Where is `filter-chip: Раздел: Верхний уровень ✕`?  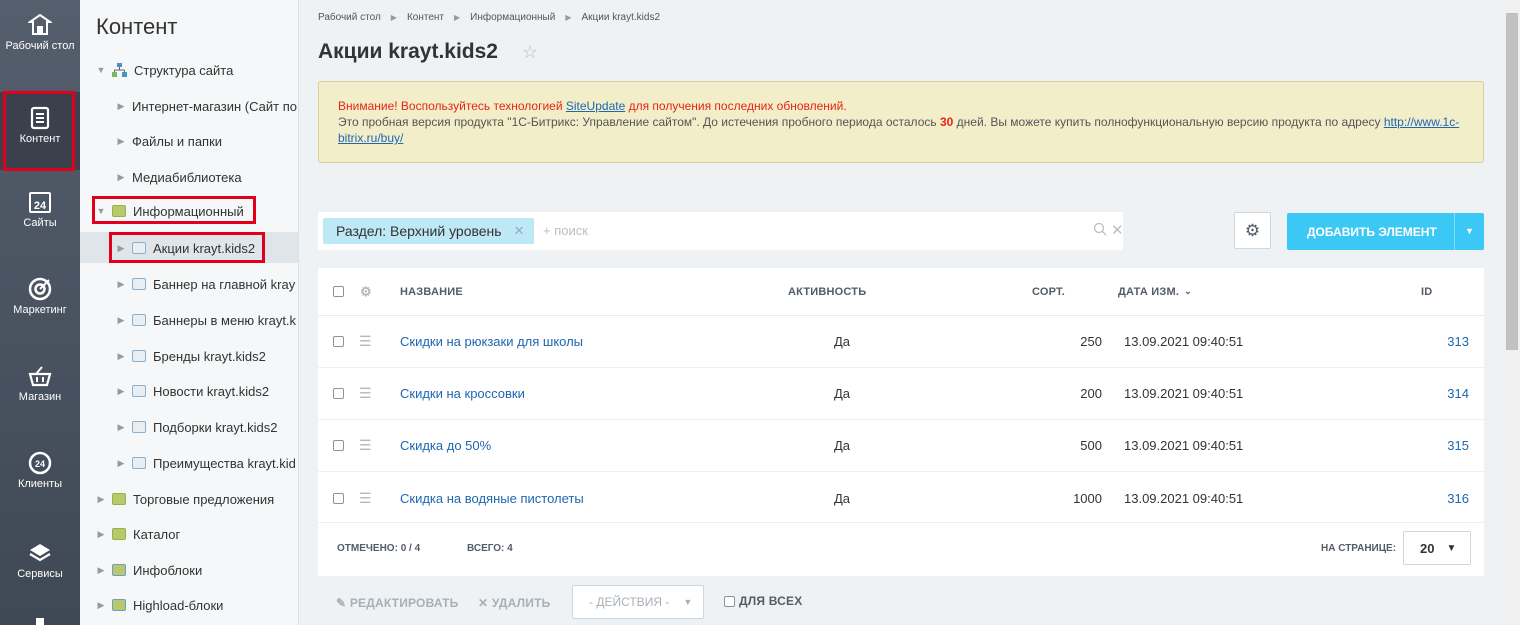 filter-chip: Раздел: Верхний уровень ✕ is located at coordinates (429, 231).